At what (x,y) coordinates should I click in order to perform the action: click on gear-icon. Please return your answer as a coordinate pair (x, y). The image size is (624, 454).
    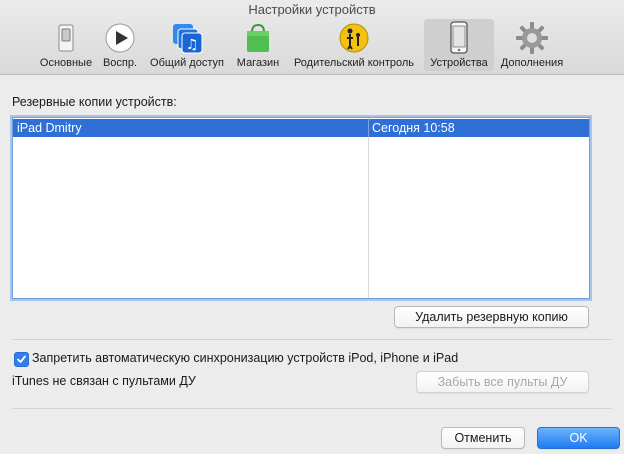
    Looking at the image, I should click on (532, 38).